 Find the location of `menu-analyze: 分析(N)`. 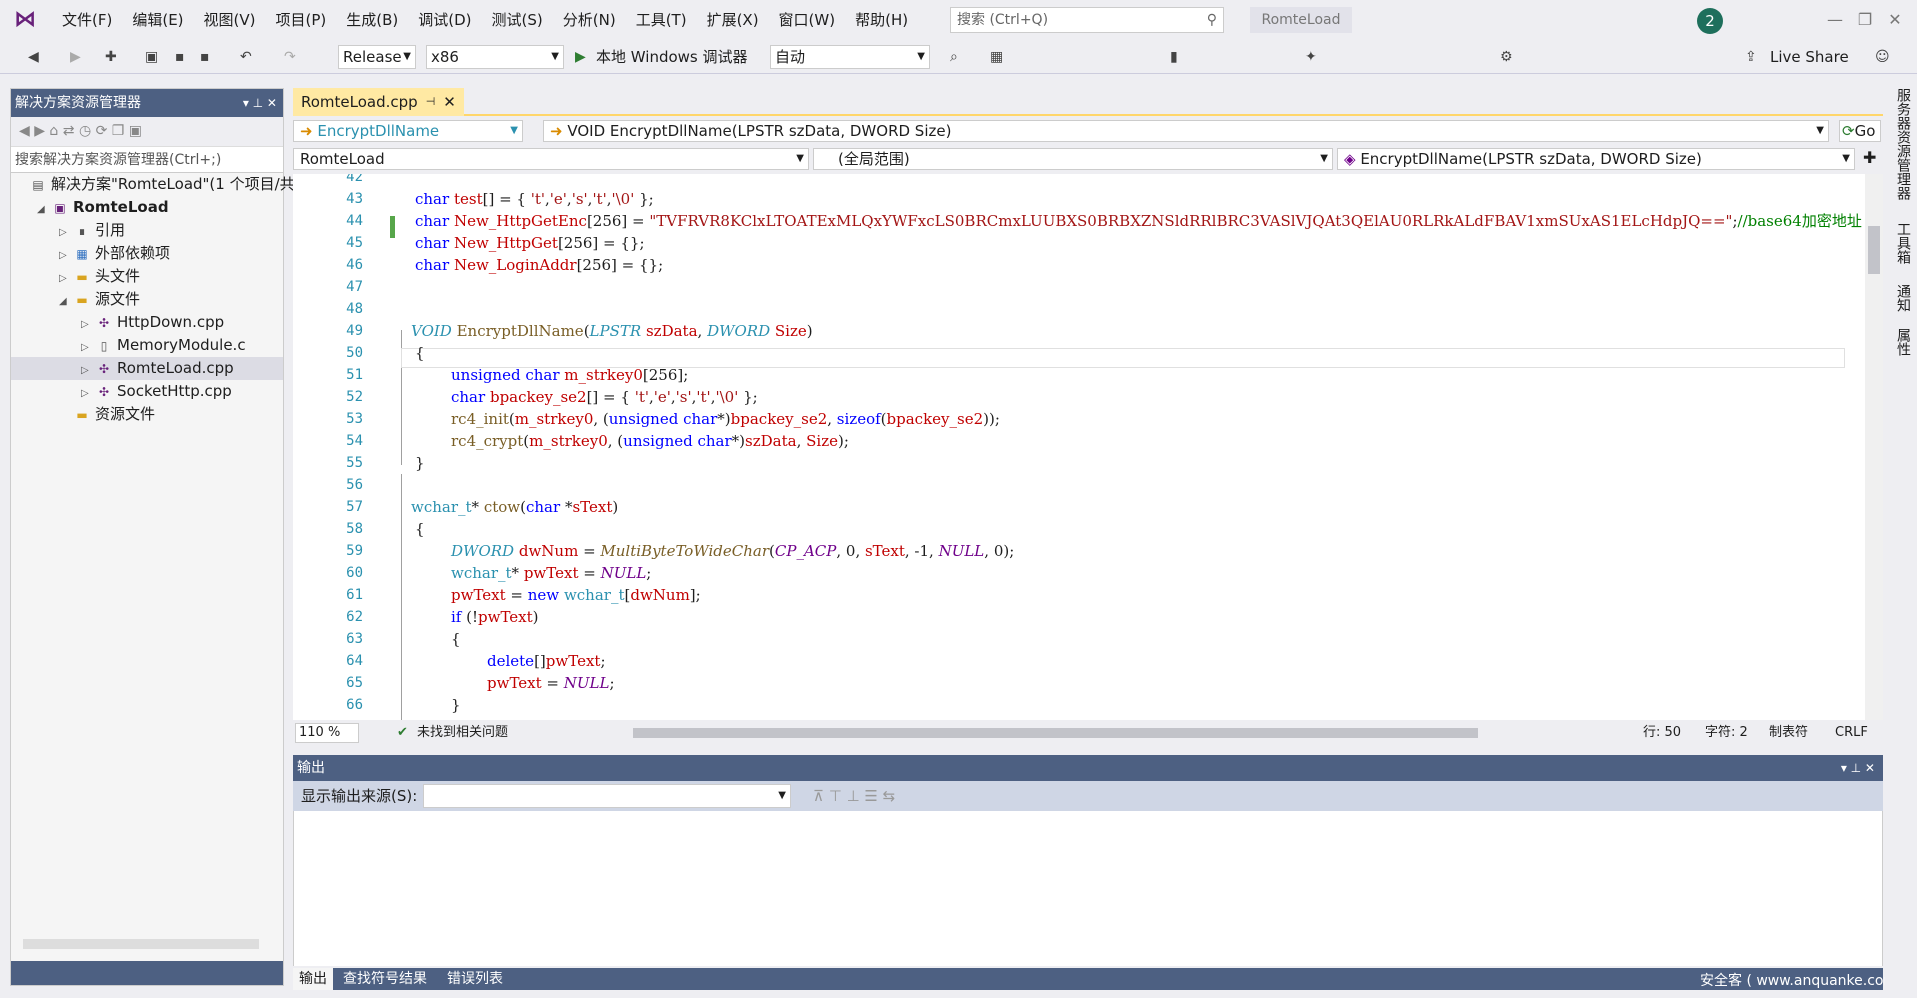

menu-analyze: 分析(N) is located at coordinates (589, 20).